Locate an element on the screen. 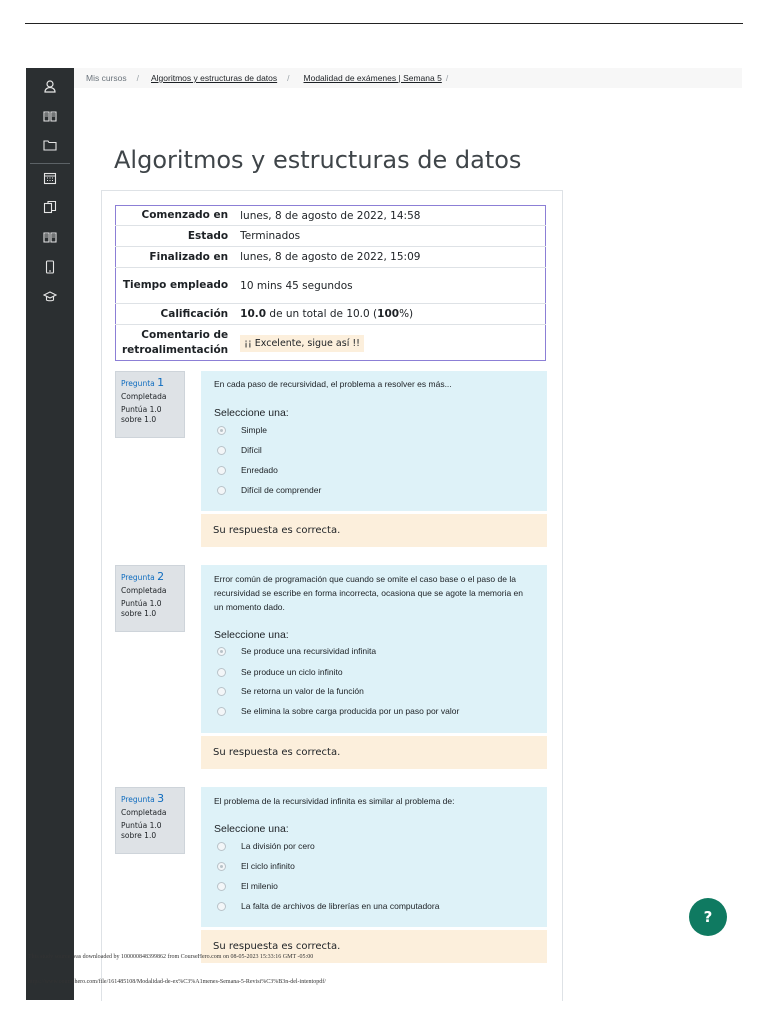  copy-icon is located at coordinates (50, 207).